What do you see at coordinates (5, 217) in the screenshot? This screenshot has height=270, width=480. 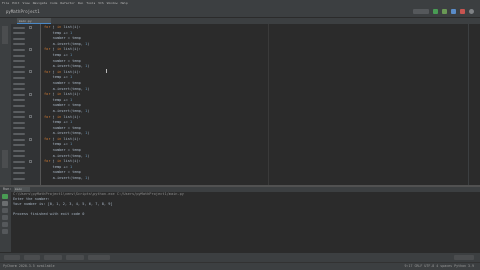 I see `scroll-down-icon` at bounding box center [5, 217].